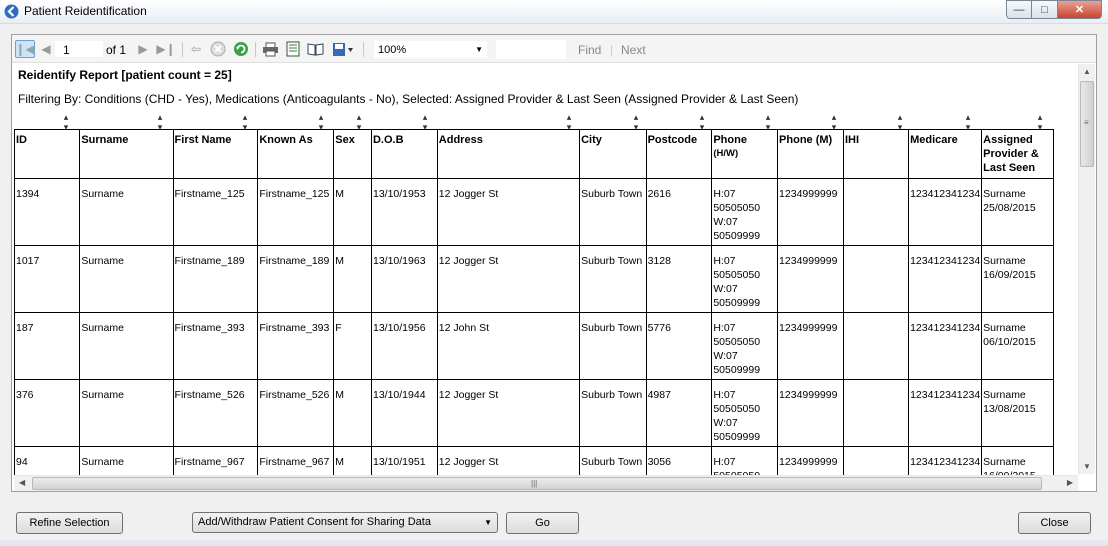  Describe the element at coordinates (1087, 466) in the screenshot. I see `scroll-down-icon: ▼` at that location.